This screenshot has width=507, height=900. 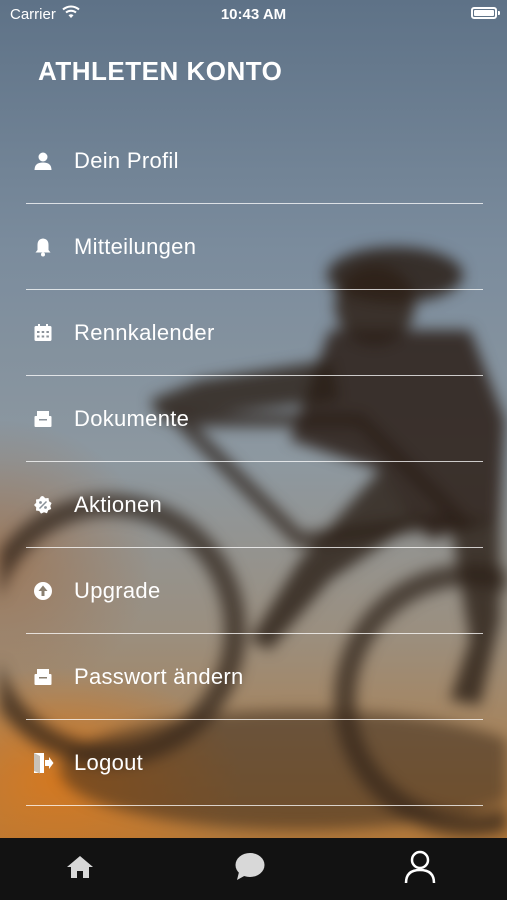 I want to click on menu-item-upgrade: Upgrade, so click(x=254, y=591).